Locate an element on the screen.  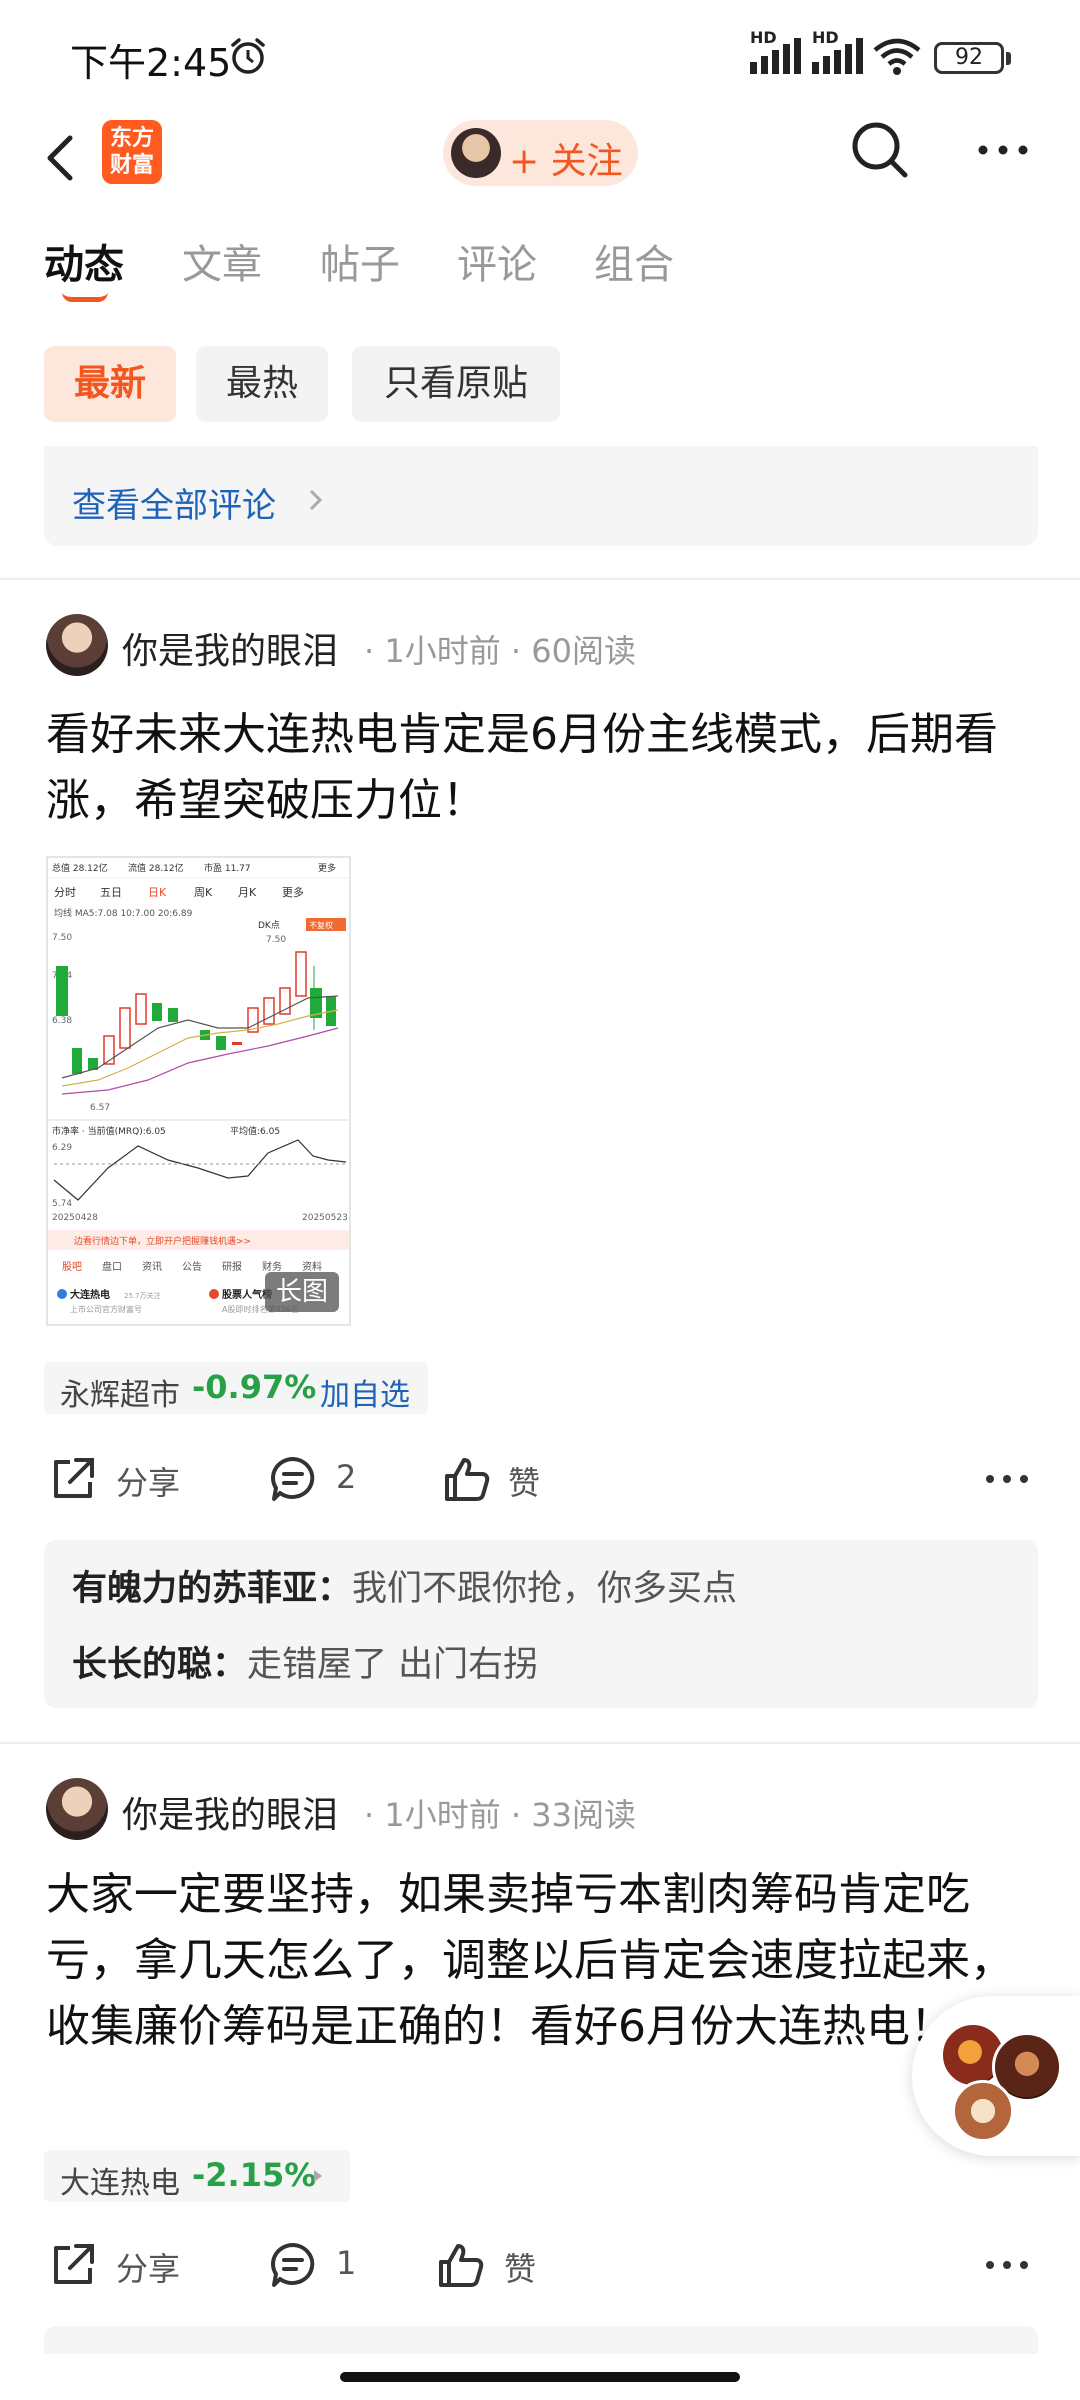
reply-item: 有魄力的苏菲亚：我们不跟你抢，你多买点 is located at coordinates (404, 1585).